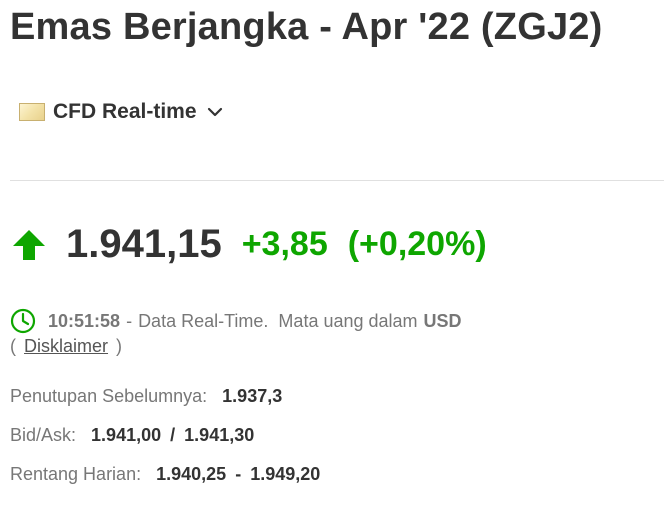  I want to click on bid-ask-row: Bid/Ask: 1.941,00 / 1.941,30, so click(132, 435).